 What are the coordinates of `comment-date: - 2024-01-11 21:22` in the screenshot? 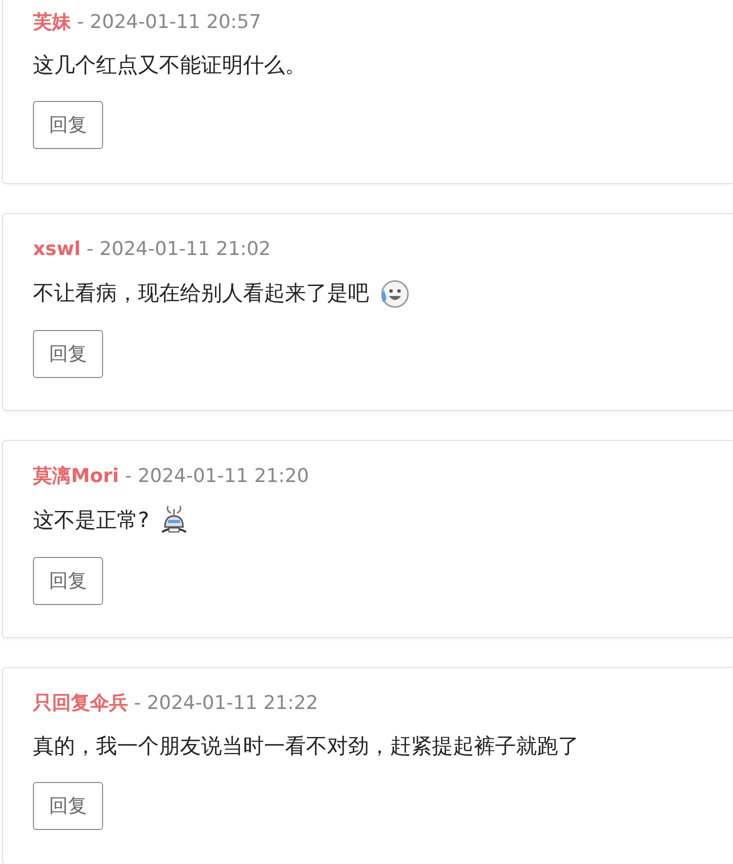 It's located at (226, 703).